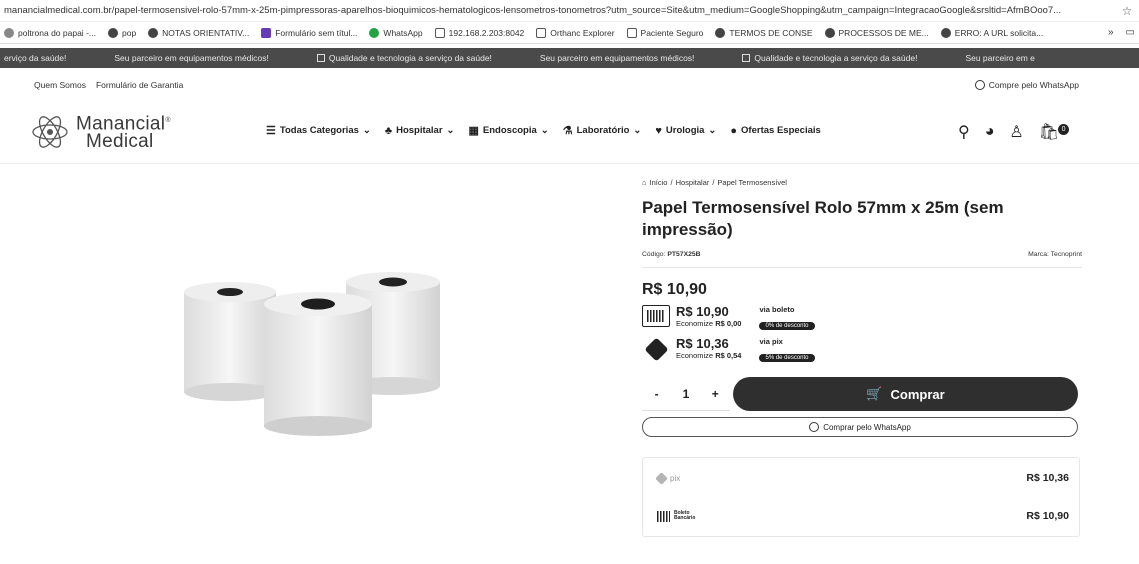 The width and height of the screenshot is (1139, 564). Describe the element at coordinates (1016, 132) in the screenshot. I see `user-icon: ♙` at that location.